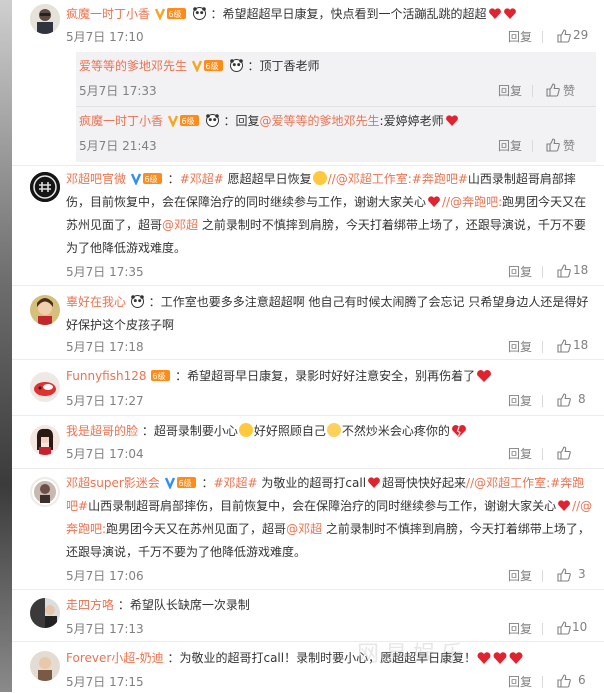  What do you see at coordinates (289, 66) in the screenshot?
I see `reply-body: 顶丁香老师` at bounding box center [289, 66].